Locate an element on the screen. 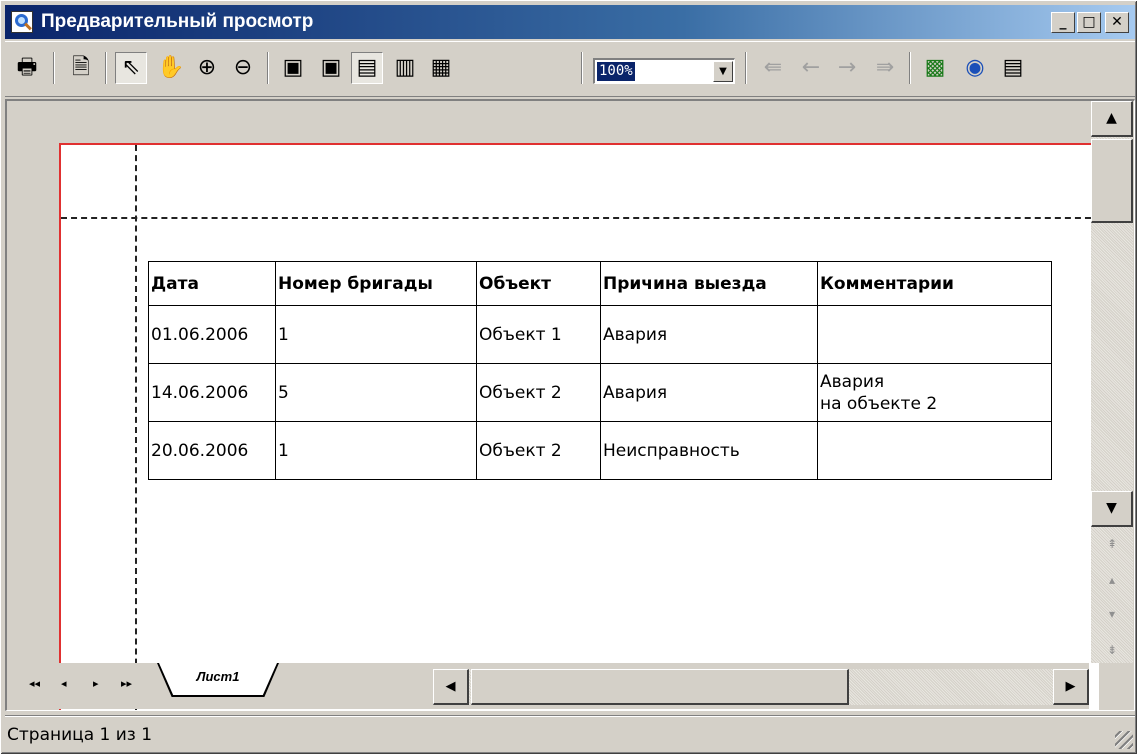 The height and width of the screenshot is (755, 1138). first-page-small-icon: ⇞ is located at coordinates (1112, 544).